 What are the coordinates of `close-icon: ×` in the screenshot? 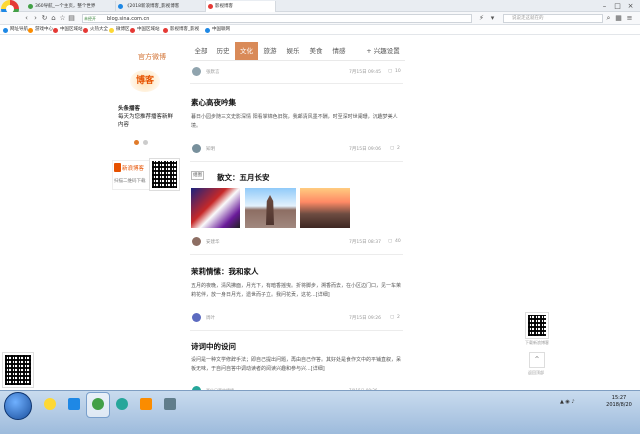 It's located at (630, 6).